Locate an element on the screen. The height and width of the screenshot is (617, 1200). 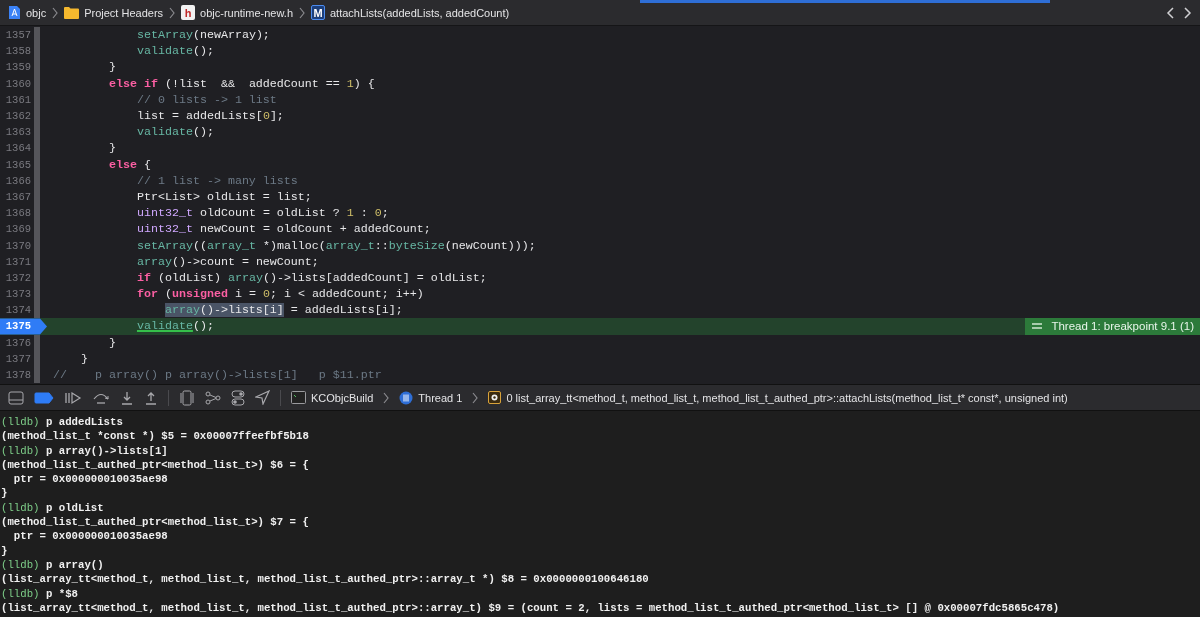
code-line: // 1 list -> many lists is located at coordinates (216, 180).